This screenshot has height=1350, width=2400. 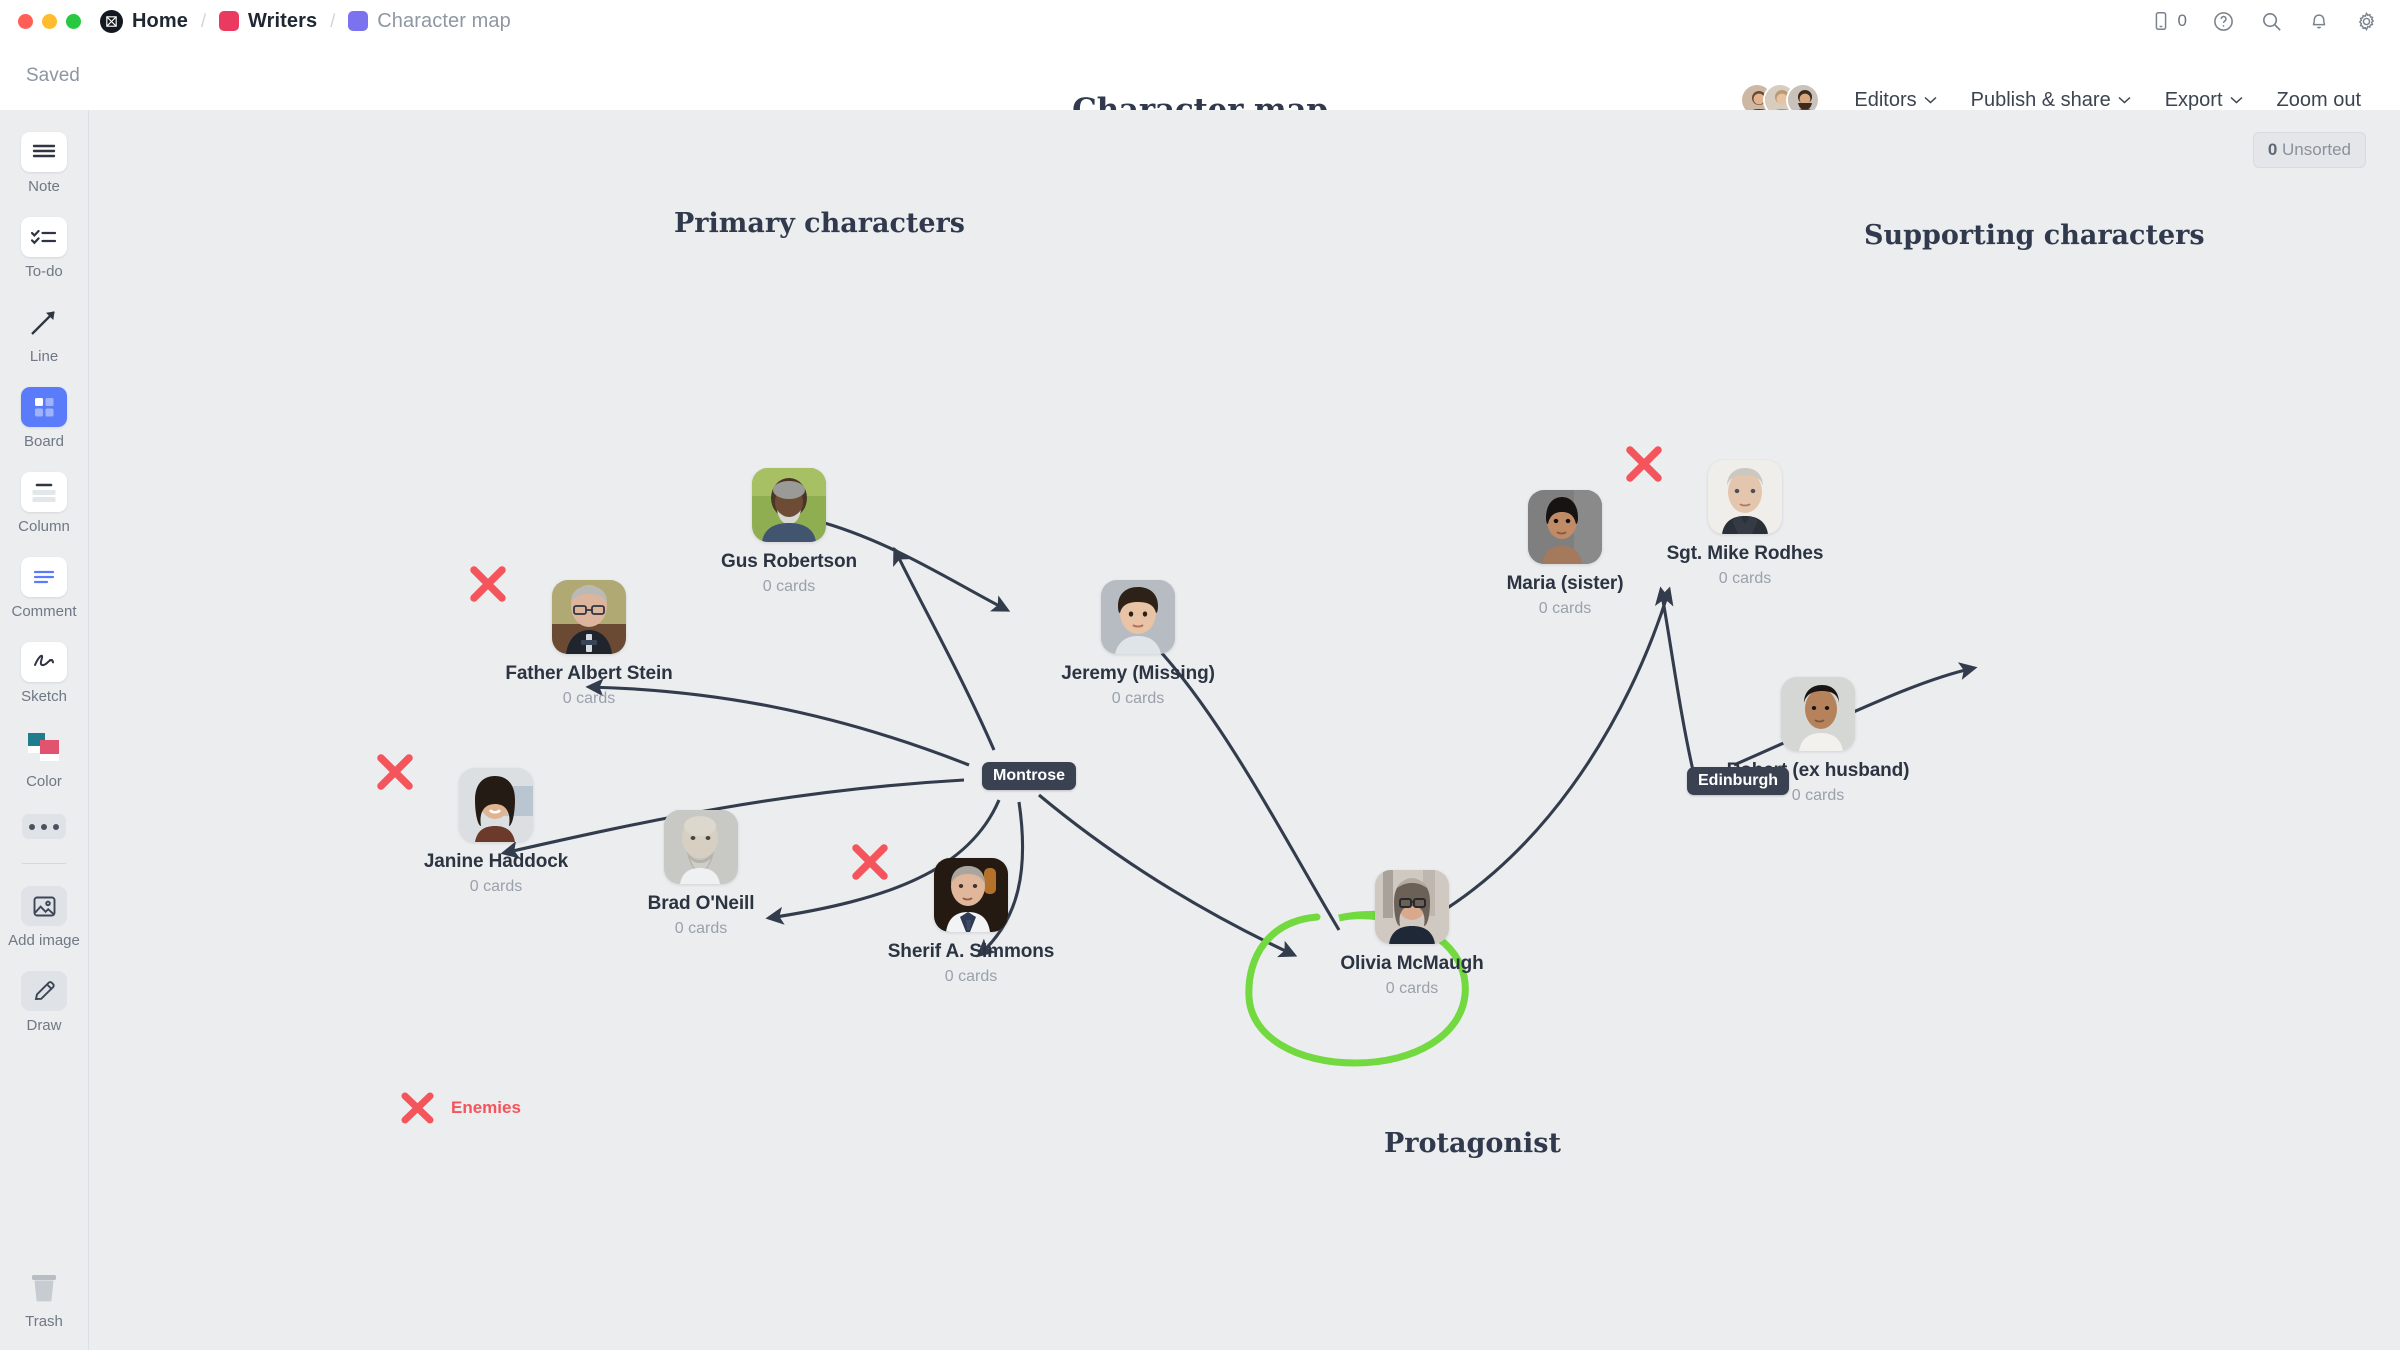 I want to click on title-bar-actions: 0, so click(x=2266, y=21).